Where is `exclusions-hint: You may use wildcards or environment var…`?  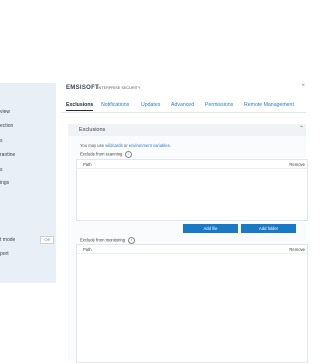
exclusions-hint: You may use wildcards or environment var… is located at coordinates (125, 145).